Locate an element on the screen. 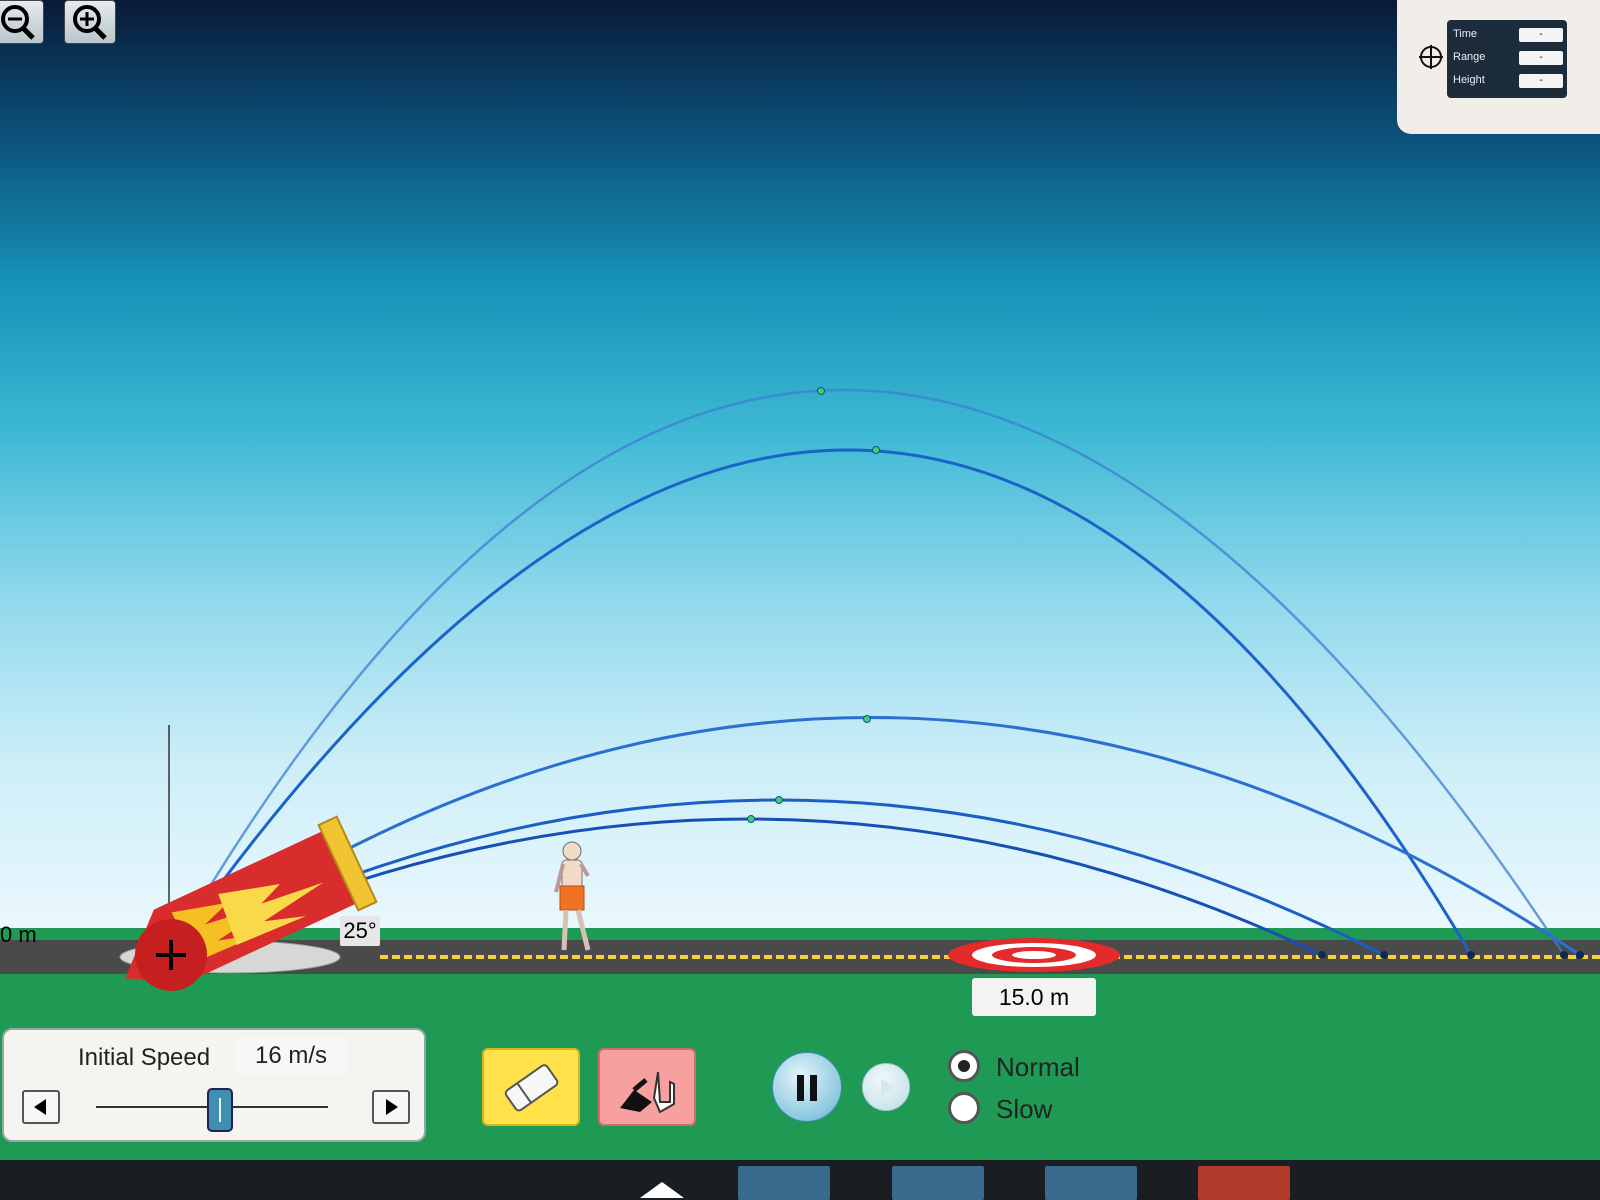 This screenshot has width=1600, height=1200. initial-speed-label: Initial Speed is located at coordinates (144, 1057).